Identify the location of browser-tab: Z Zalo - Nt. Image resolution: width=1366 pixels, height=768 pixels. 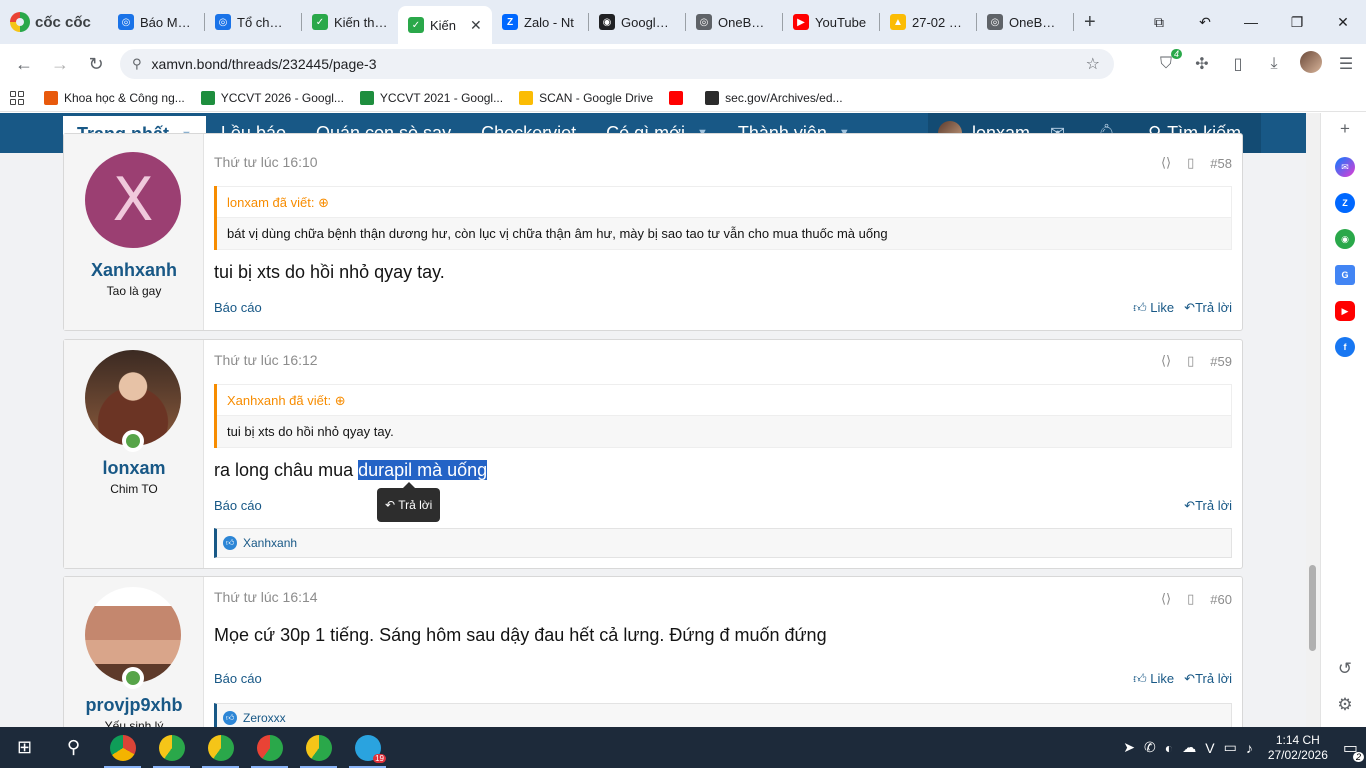
(540, 22).